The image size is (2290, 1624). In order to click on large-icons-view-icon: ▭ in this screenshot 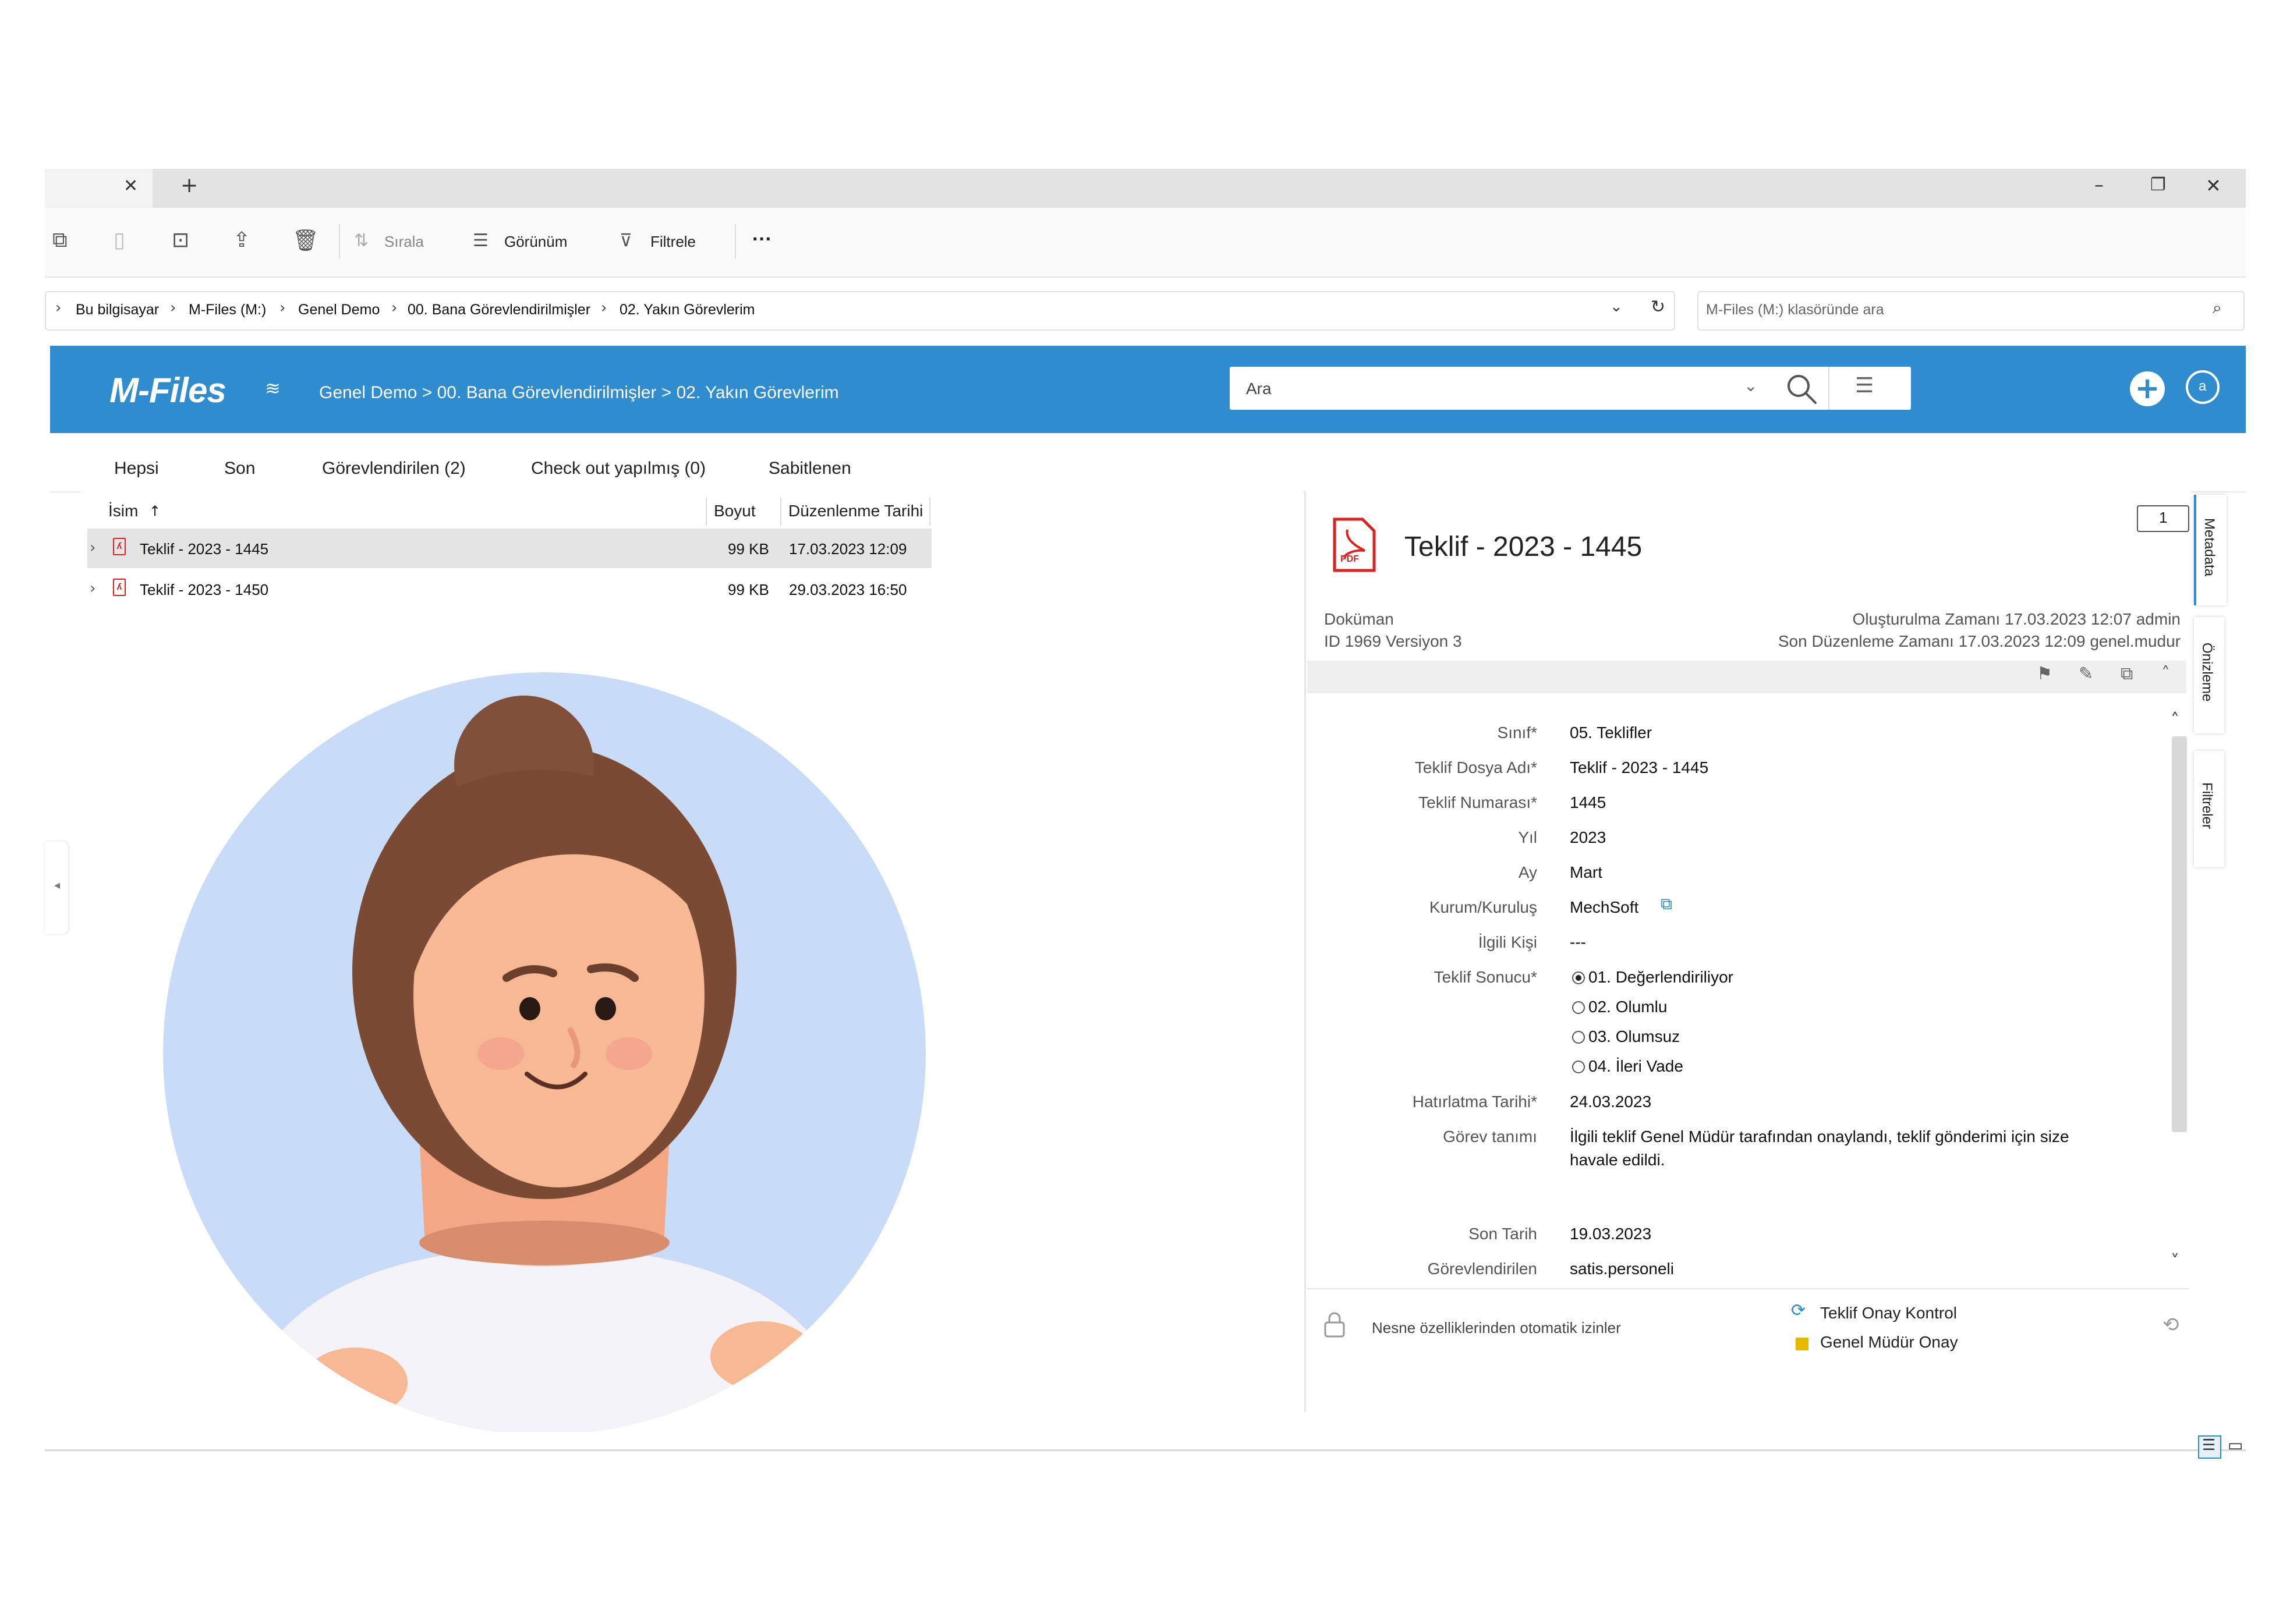, I will do `click(2236, 1445)`.